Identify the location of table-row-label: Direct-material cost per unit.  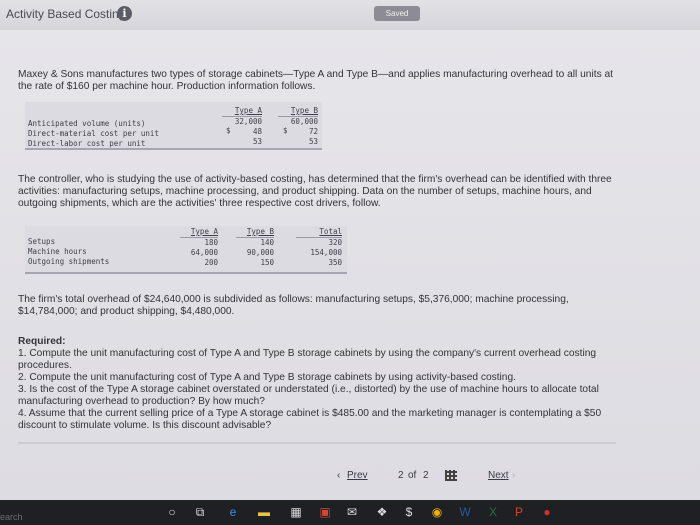
(93, 133).